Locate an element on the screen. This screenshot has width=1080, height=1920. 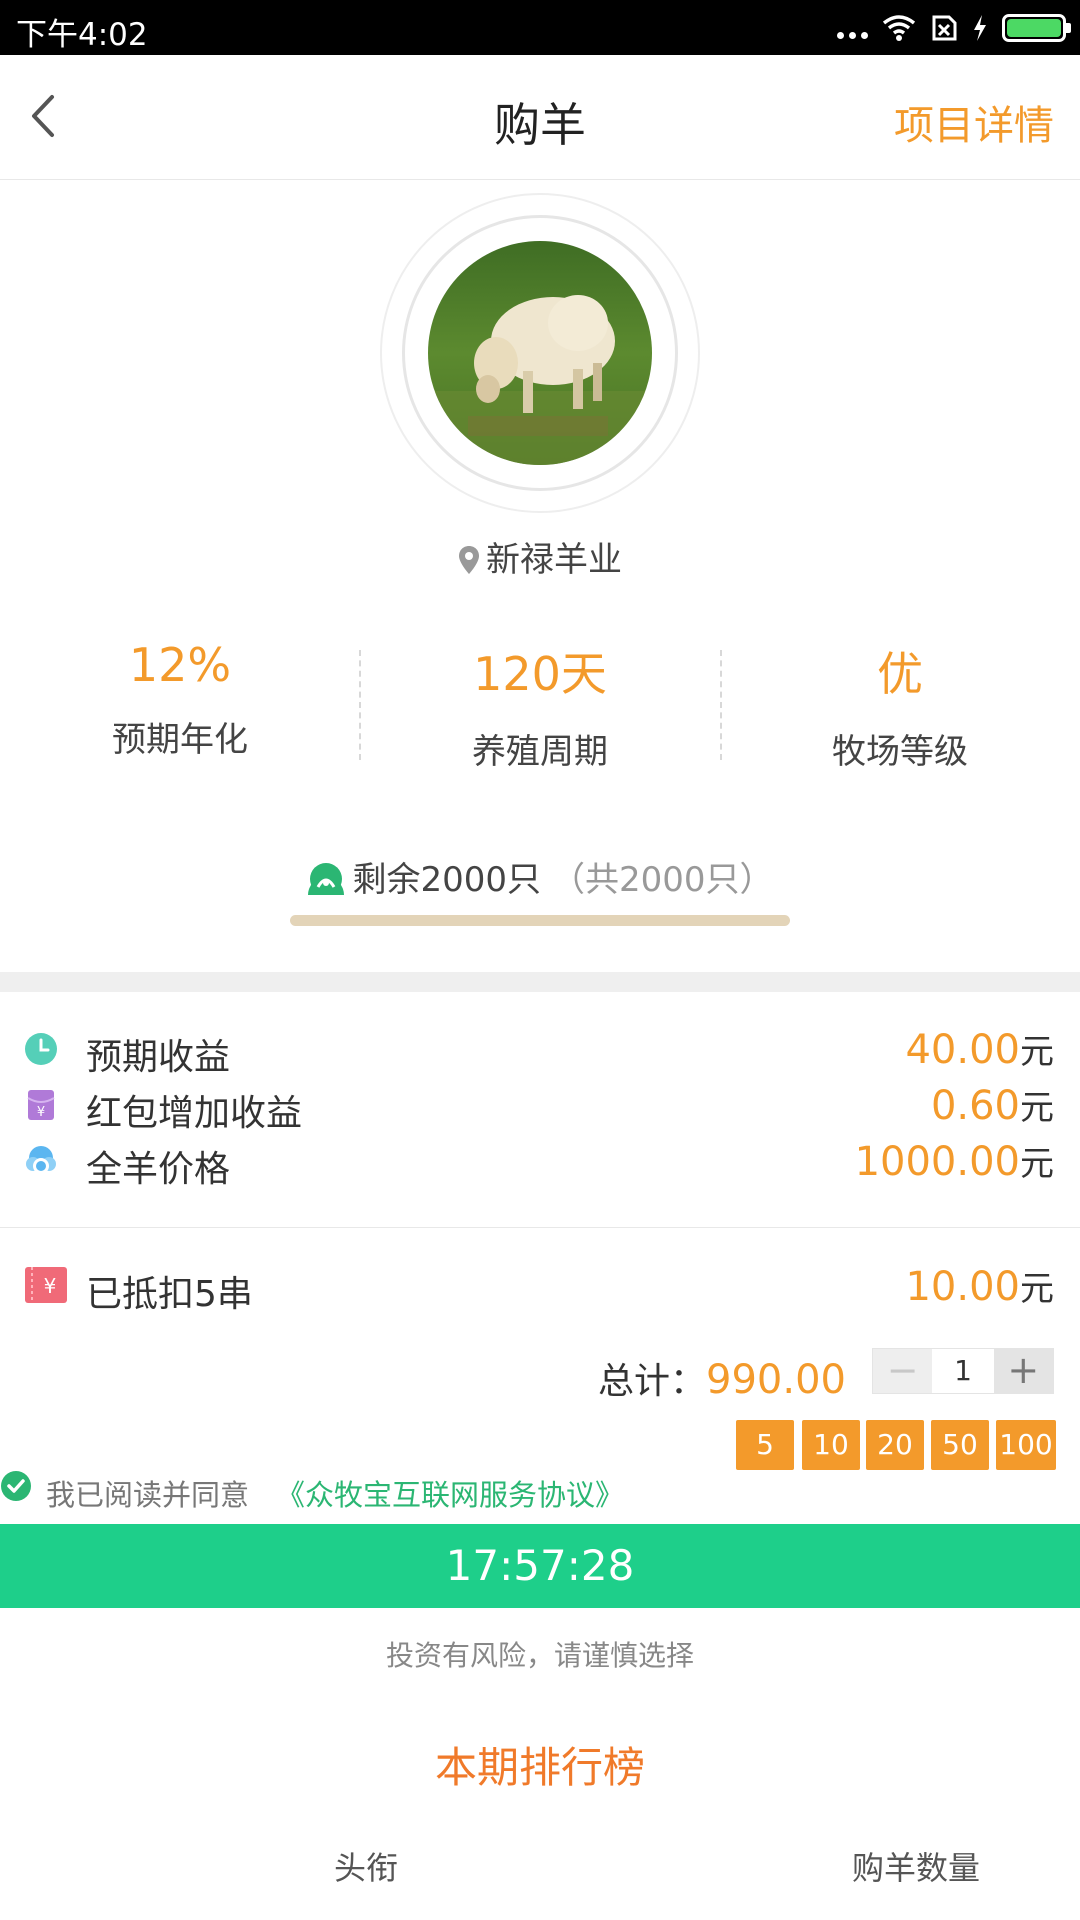
no-sim-icon is located at coordinates (944, 28).